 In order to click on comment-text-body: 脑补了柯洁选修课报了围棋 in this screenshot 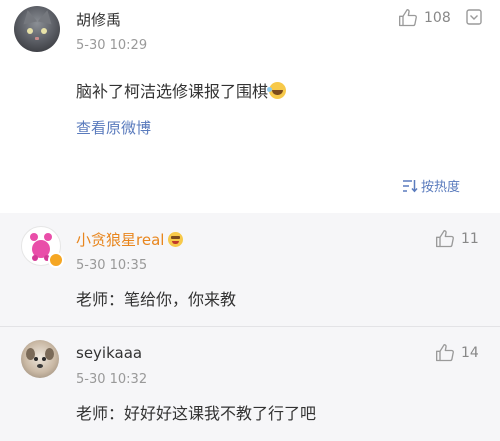, I will do `click(172, 91)`.